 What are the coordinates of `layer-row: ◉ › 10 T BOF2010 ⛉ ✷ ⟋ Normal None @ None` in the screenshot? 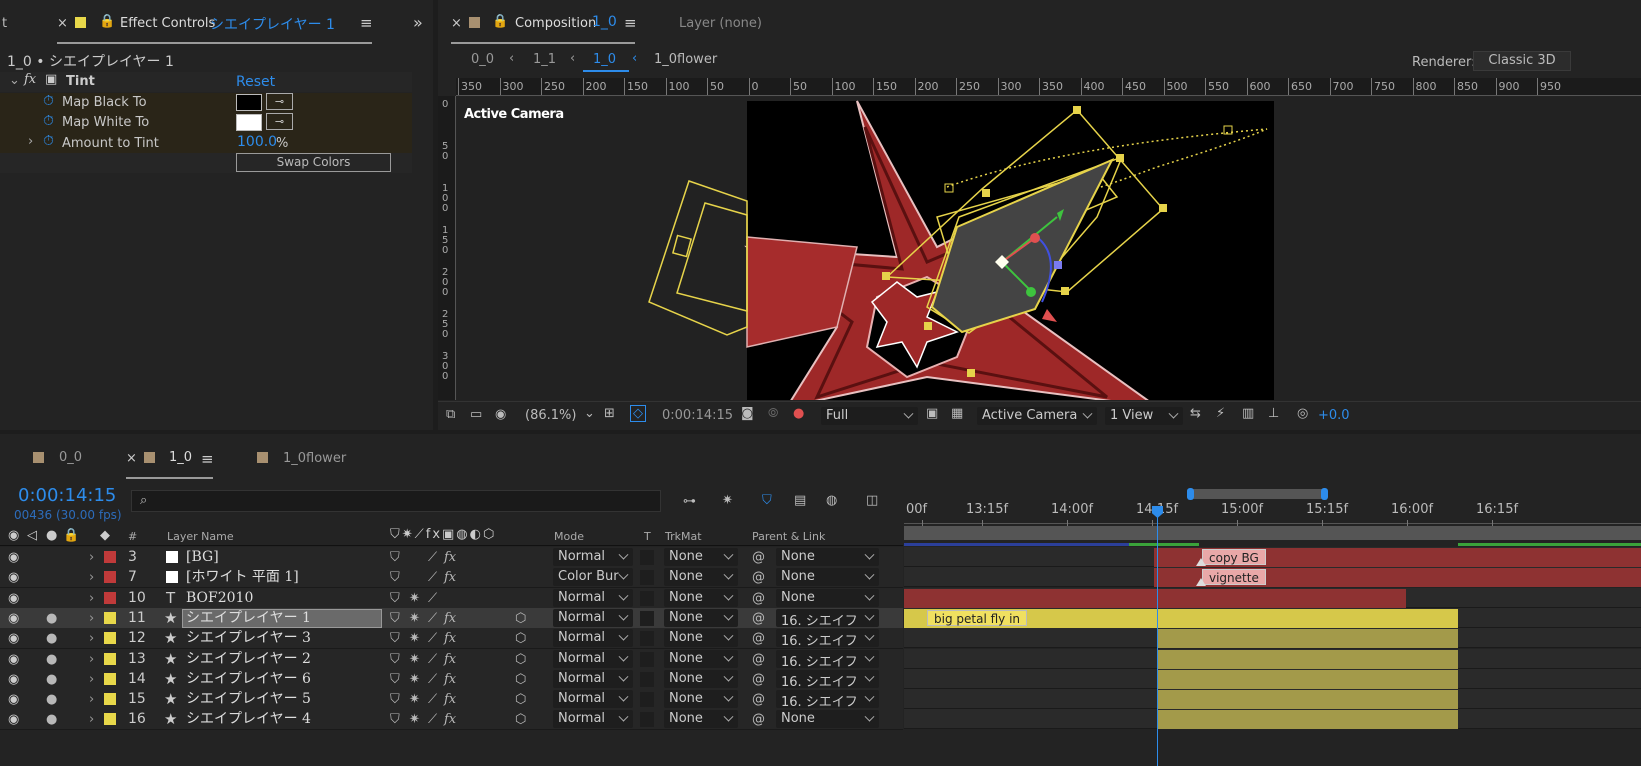 It's located at (451, 598).